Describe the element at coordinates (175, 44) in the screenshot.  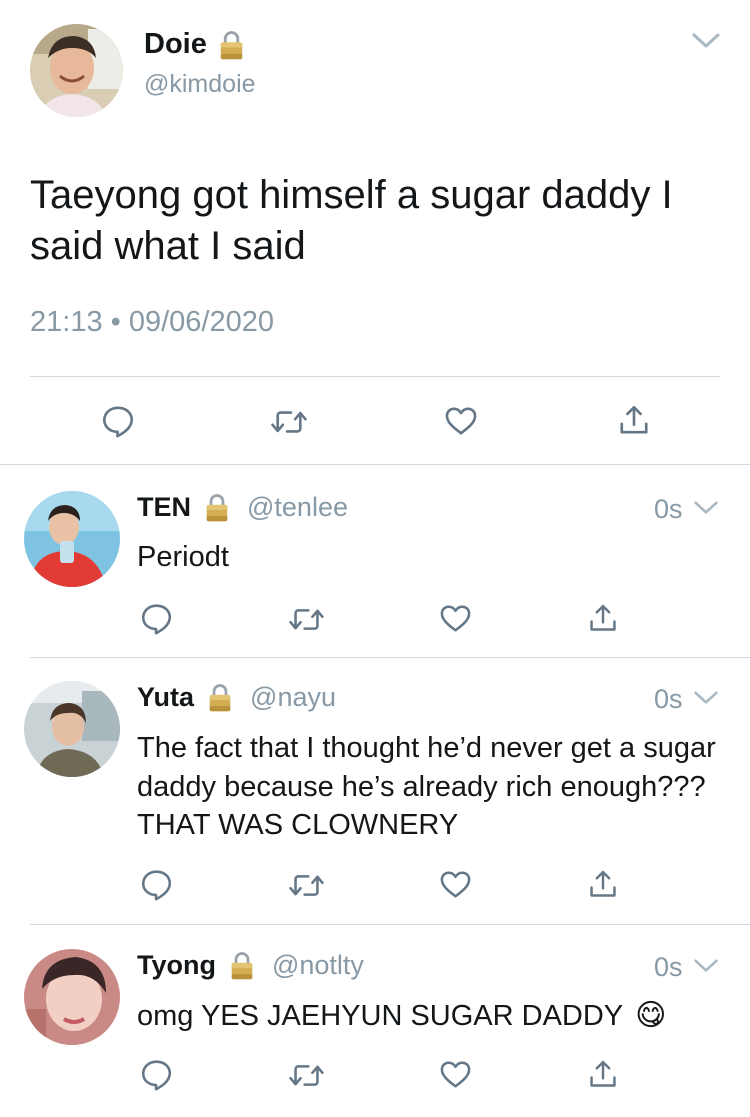
I see `display-name: Doie` at that location.